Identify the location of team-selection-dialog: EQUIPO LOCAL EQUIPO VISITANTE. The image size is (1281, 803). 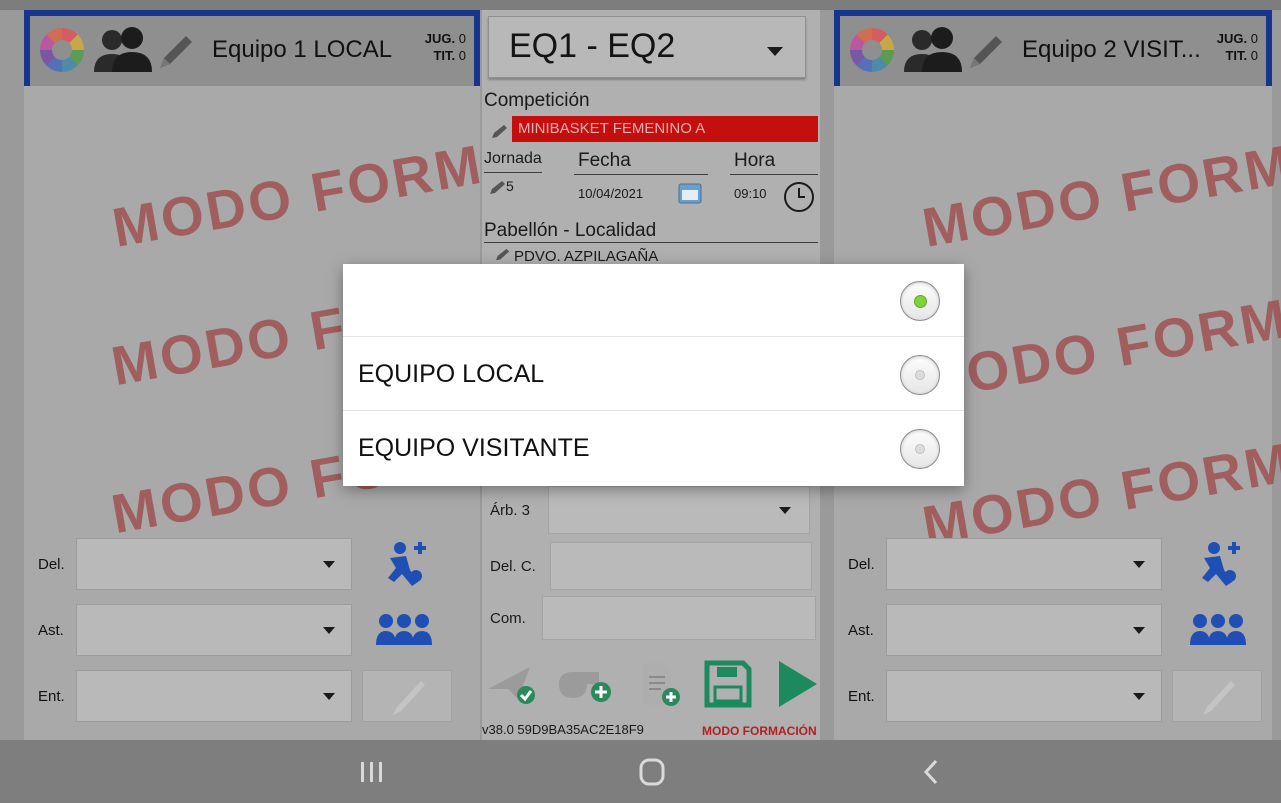
(653, 375).